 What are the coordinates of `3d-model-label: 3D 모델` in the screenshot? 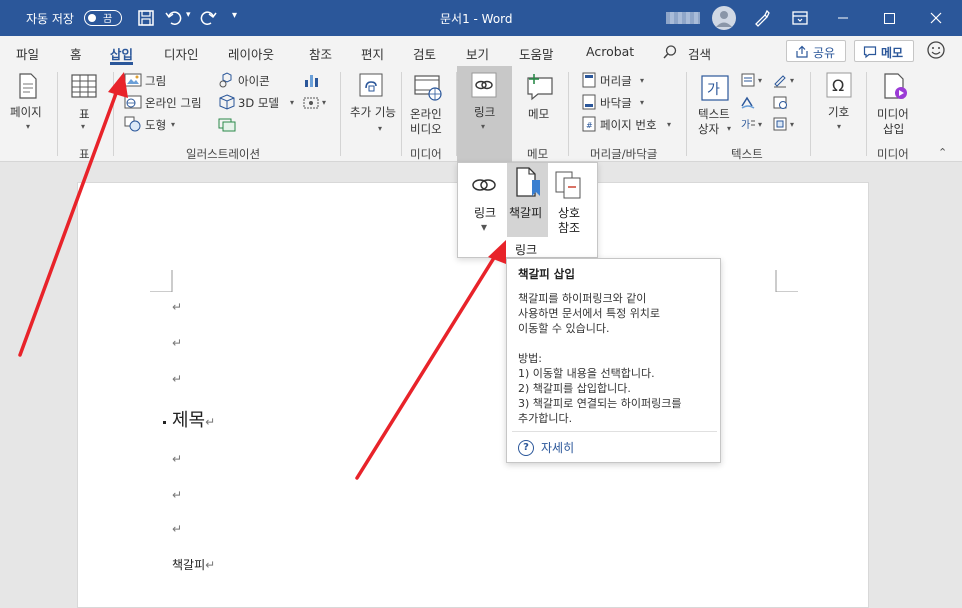 It's located at (258, 103).